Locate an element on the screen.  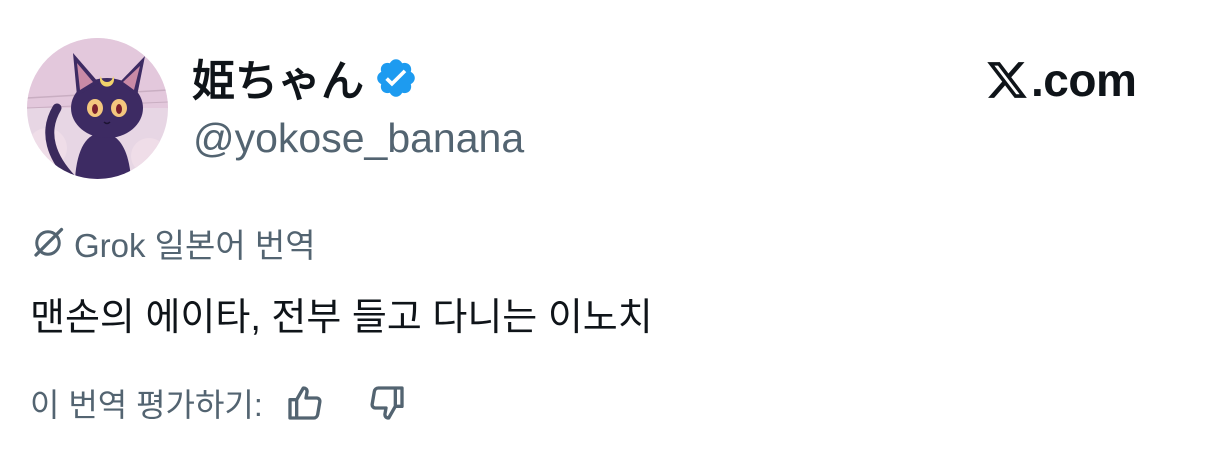
translation-rating: 이 번역 평가하기: is located at coordinates (219, 403).